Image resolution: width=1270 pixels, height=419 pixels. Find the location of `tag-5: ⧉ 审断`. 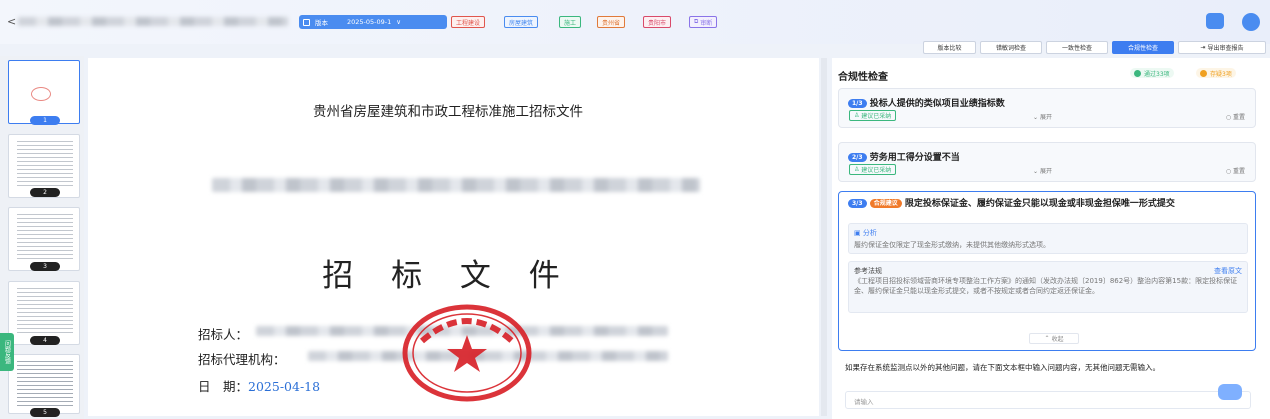

tag-5: ⧉ 审断 is located at coordinates (703, 22).